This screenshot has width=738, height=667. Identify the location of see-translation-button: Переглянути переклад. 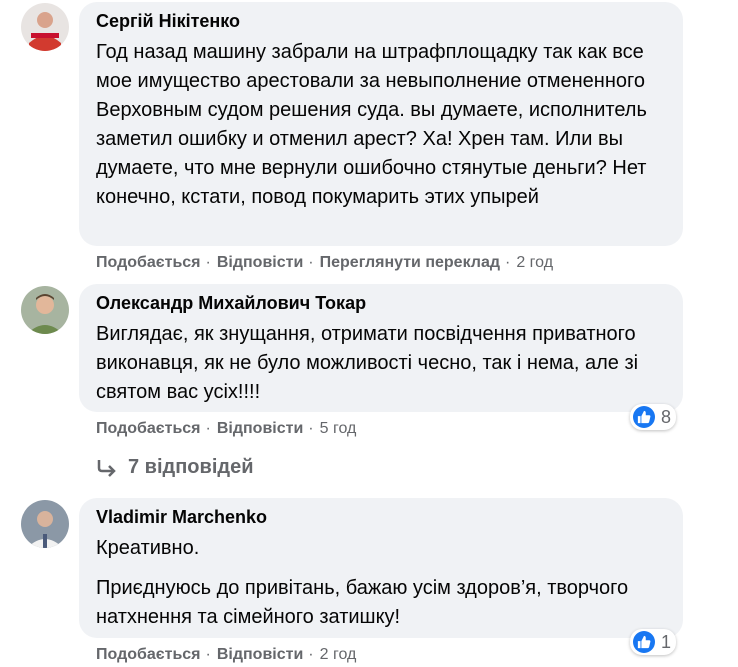
(410, 262).